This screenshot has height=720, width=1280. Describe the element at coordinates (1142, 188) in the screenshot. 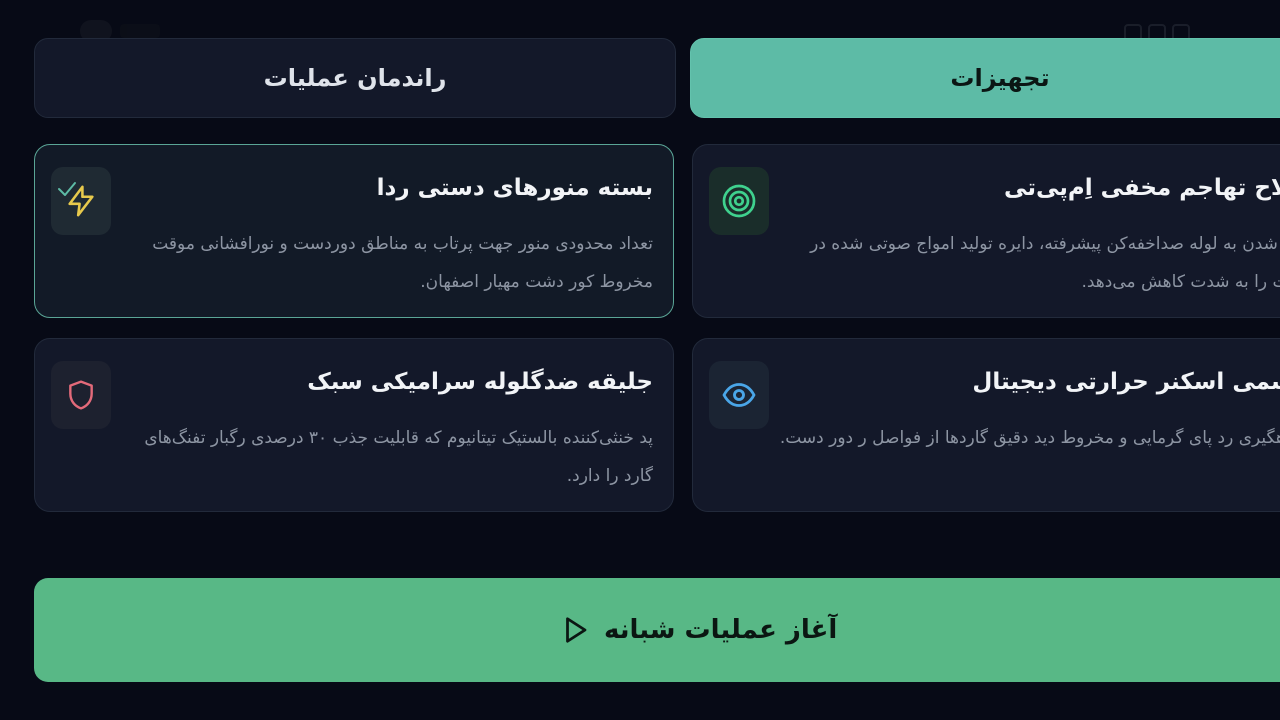

I see `card-title: سلاح تهاجم مخفی اِم‌پی‌تی` at that location.